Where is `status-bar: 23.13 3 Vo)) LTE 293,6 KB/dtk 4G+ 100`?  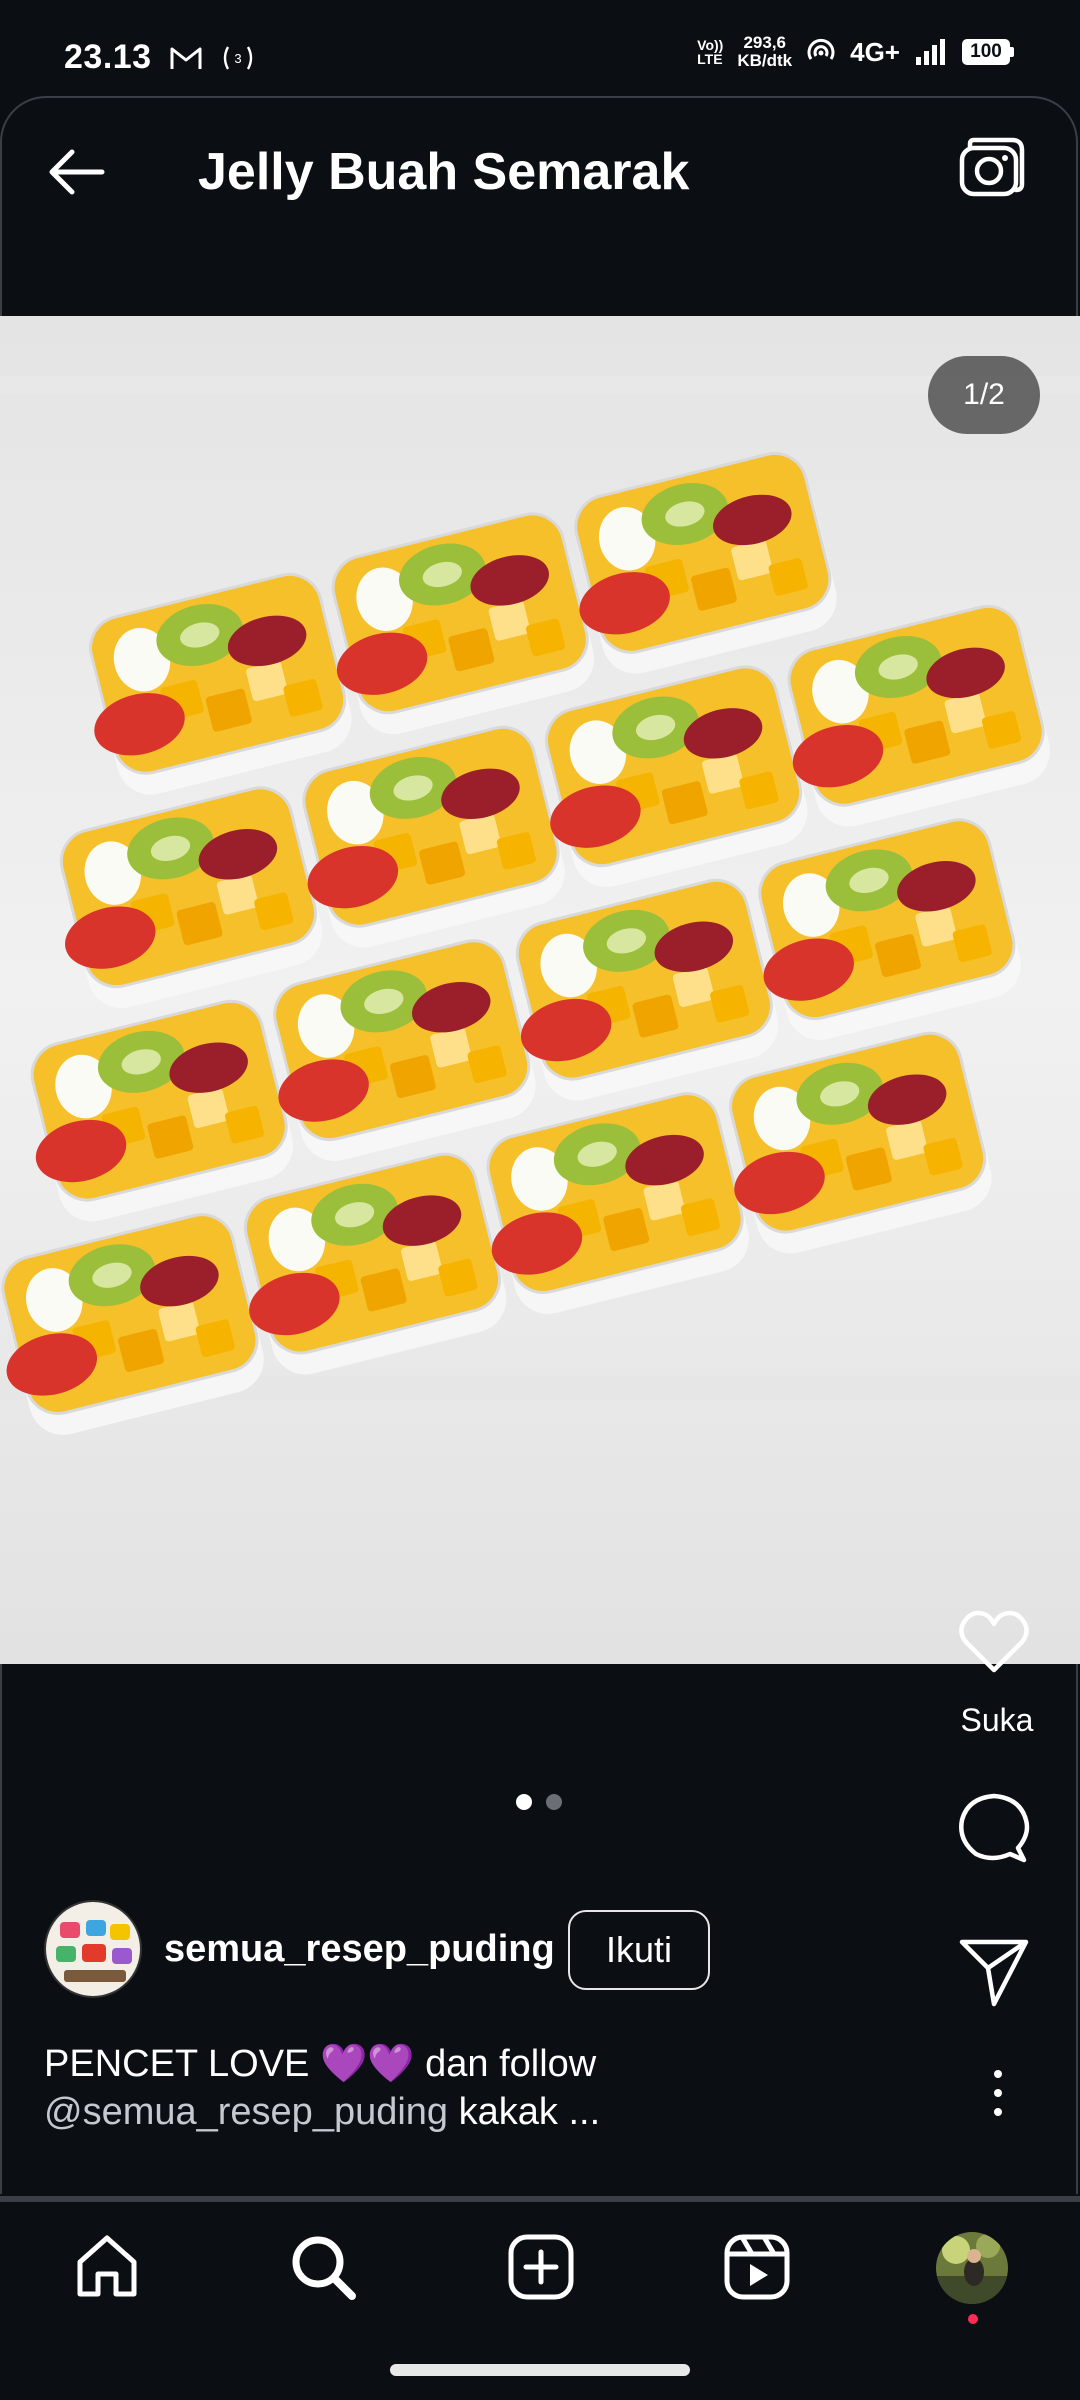
status-bar: 23.13 3 Vo)) LTE 293,6 KB/dtk 4G+ 100 is located at coordinates (540, 48).